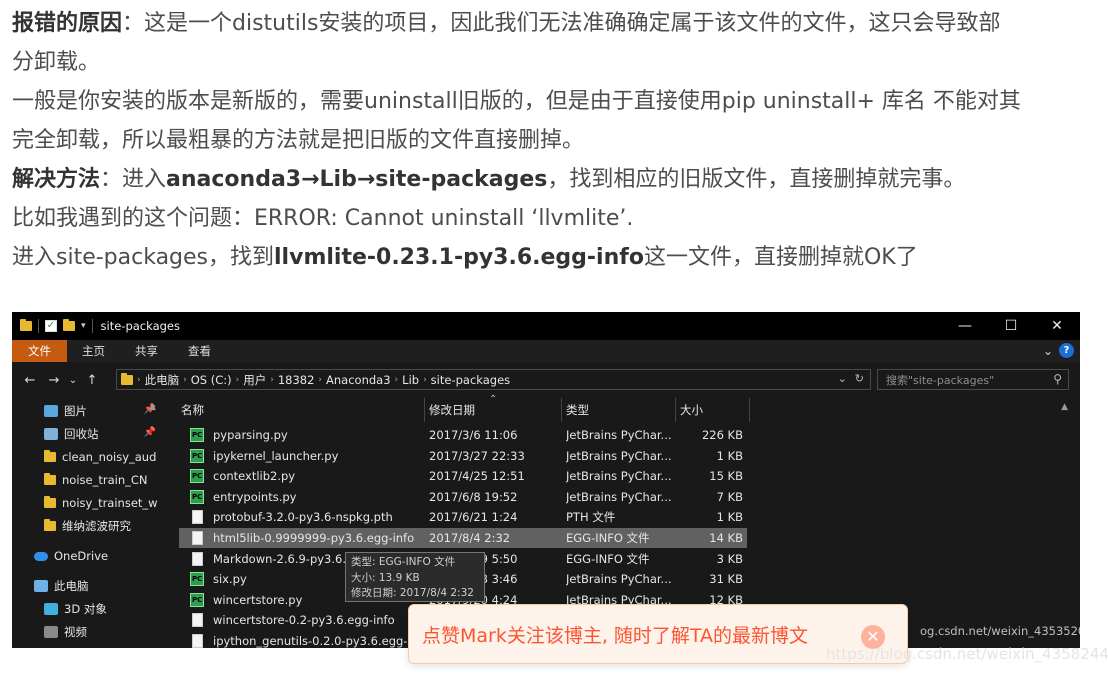 The image size is (1108, 674). What do you see at coordinates (1048, 351) in the screenshot?
I see `expand-ribbon-icon: ⌄` at bounding box center [1048, 351].